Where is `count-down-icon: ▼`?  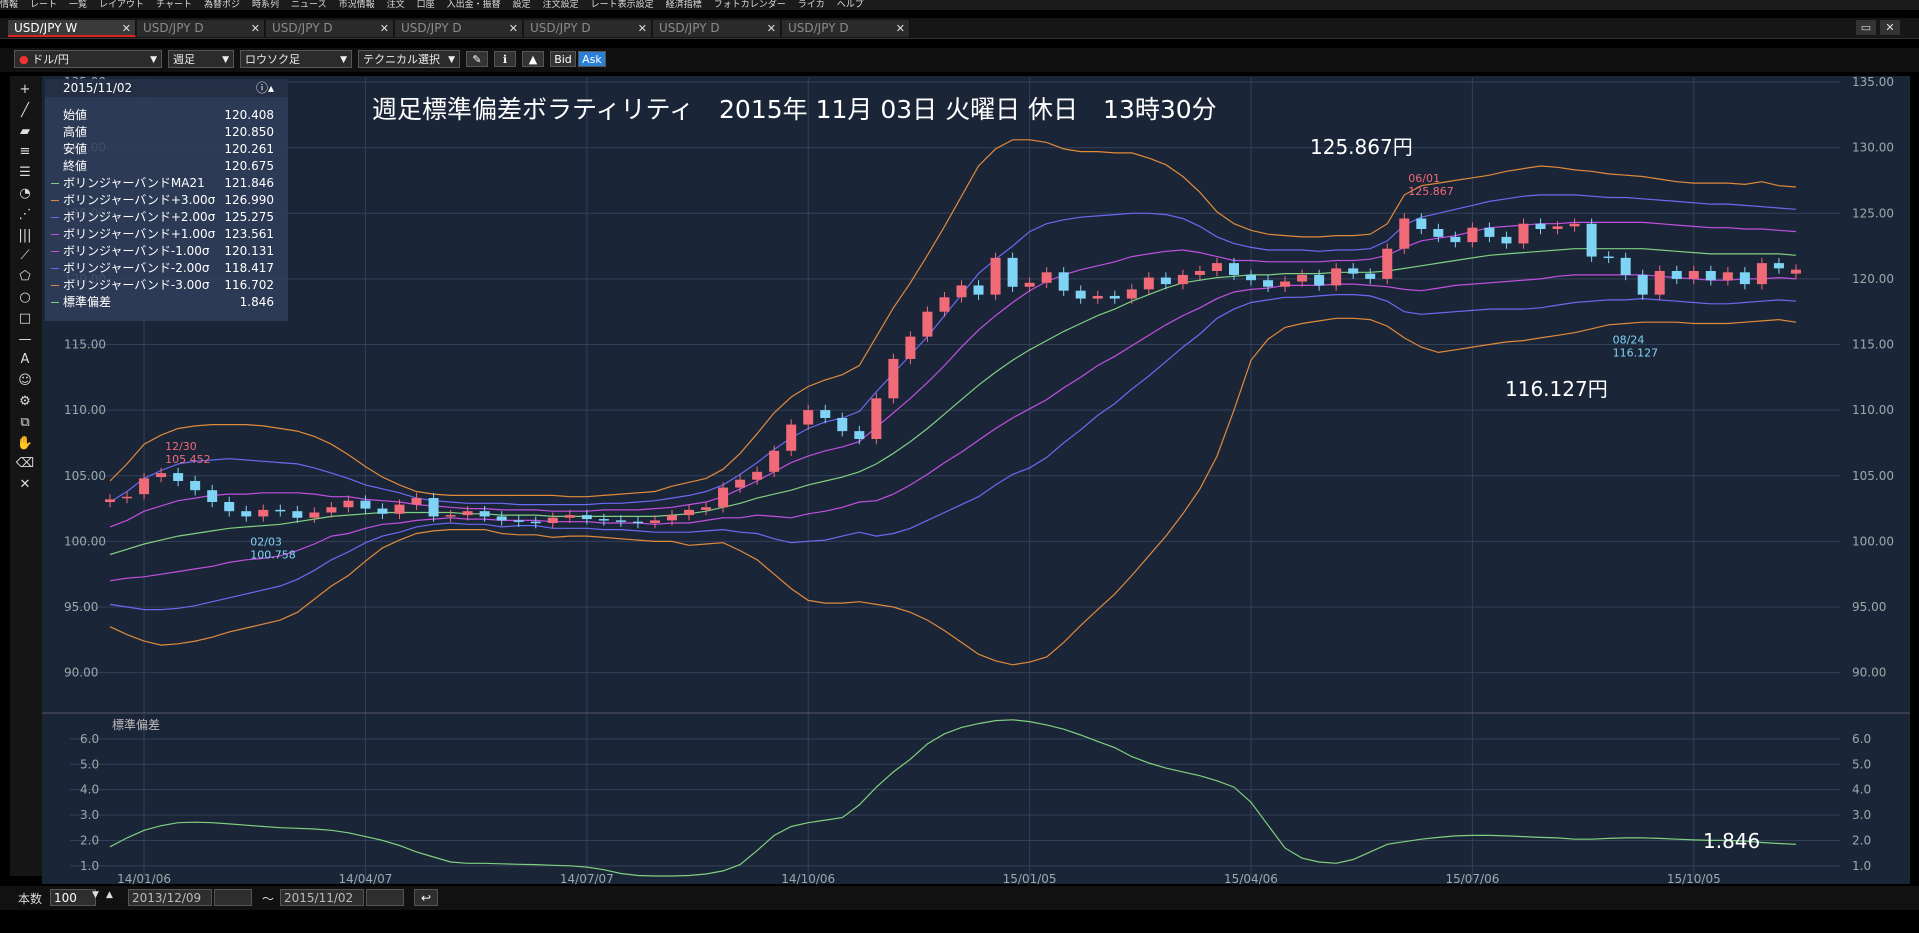 count-down-icon: ▼ is located at coordinates (95, 895).